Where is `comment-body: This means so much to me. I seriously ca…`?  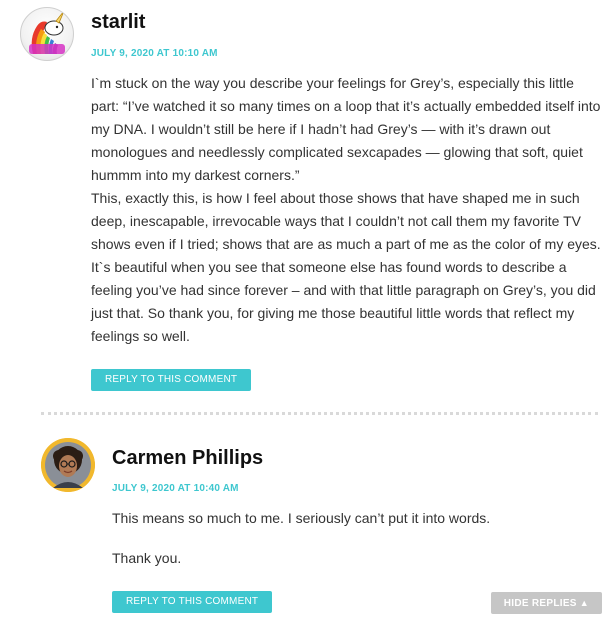 comment-body: This means so much to me. I seriously ca… is located at coordinates (352, 547).